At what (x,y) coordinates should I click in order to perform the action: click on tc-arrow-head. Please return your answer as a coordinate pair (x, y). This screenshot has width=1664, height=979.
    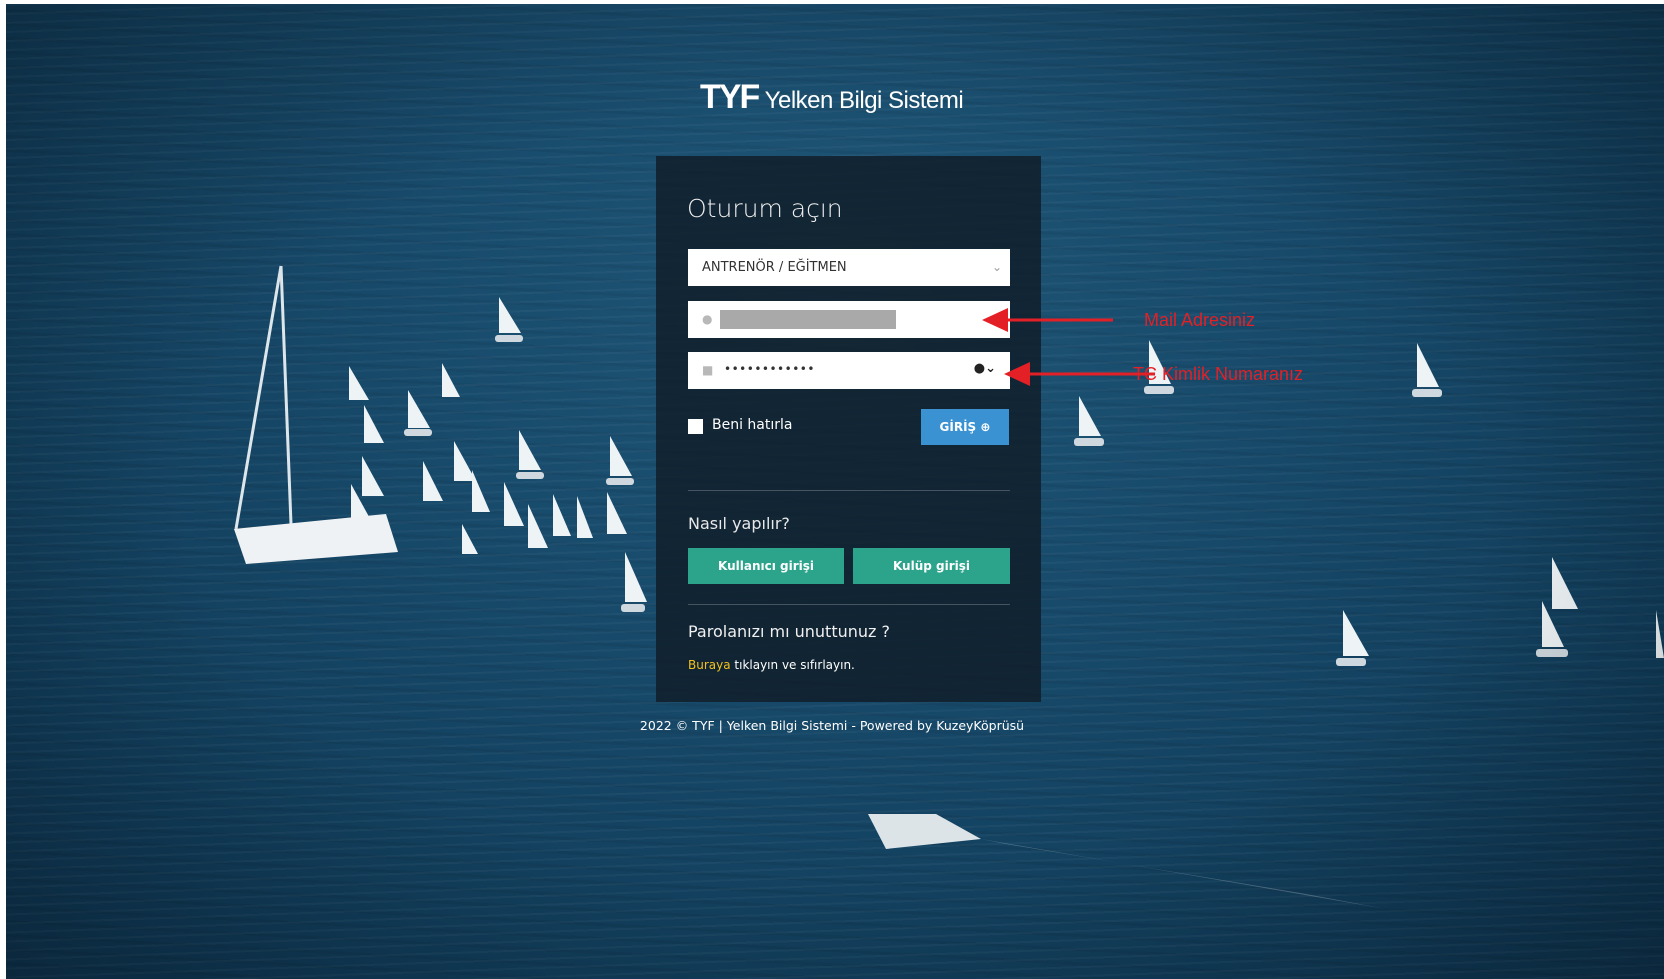
    Looking at the image, I should click on (1017, 374).